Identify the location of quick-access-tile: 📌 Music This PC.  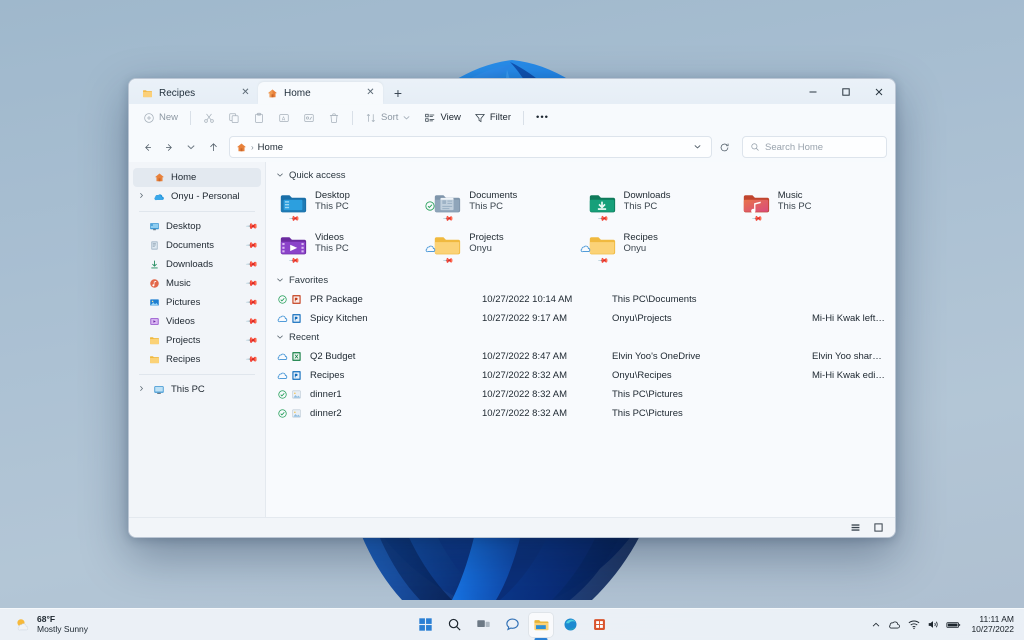
(811, 206).